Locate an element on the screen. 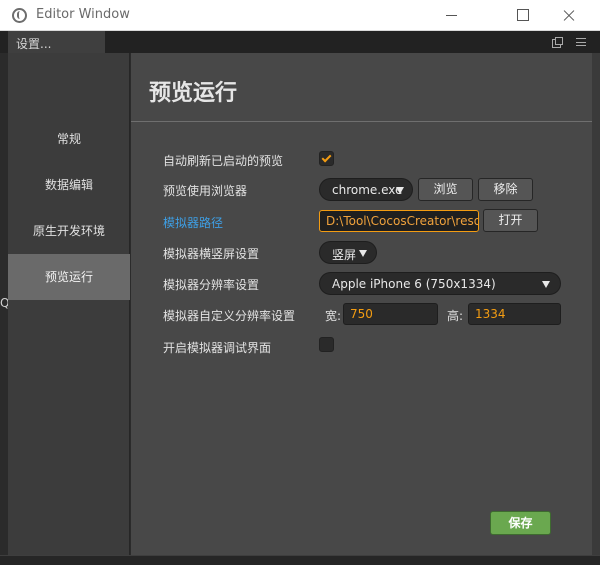  save-button: 保存 is located at coordinates (520, 523).